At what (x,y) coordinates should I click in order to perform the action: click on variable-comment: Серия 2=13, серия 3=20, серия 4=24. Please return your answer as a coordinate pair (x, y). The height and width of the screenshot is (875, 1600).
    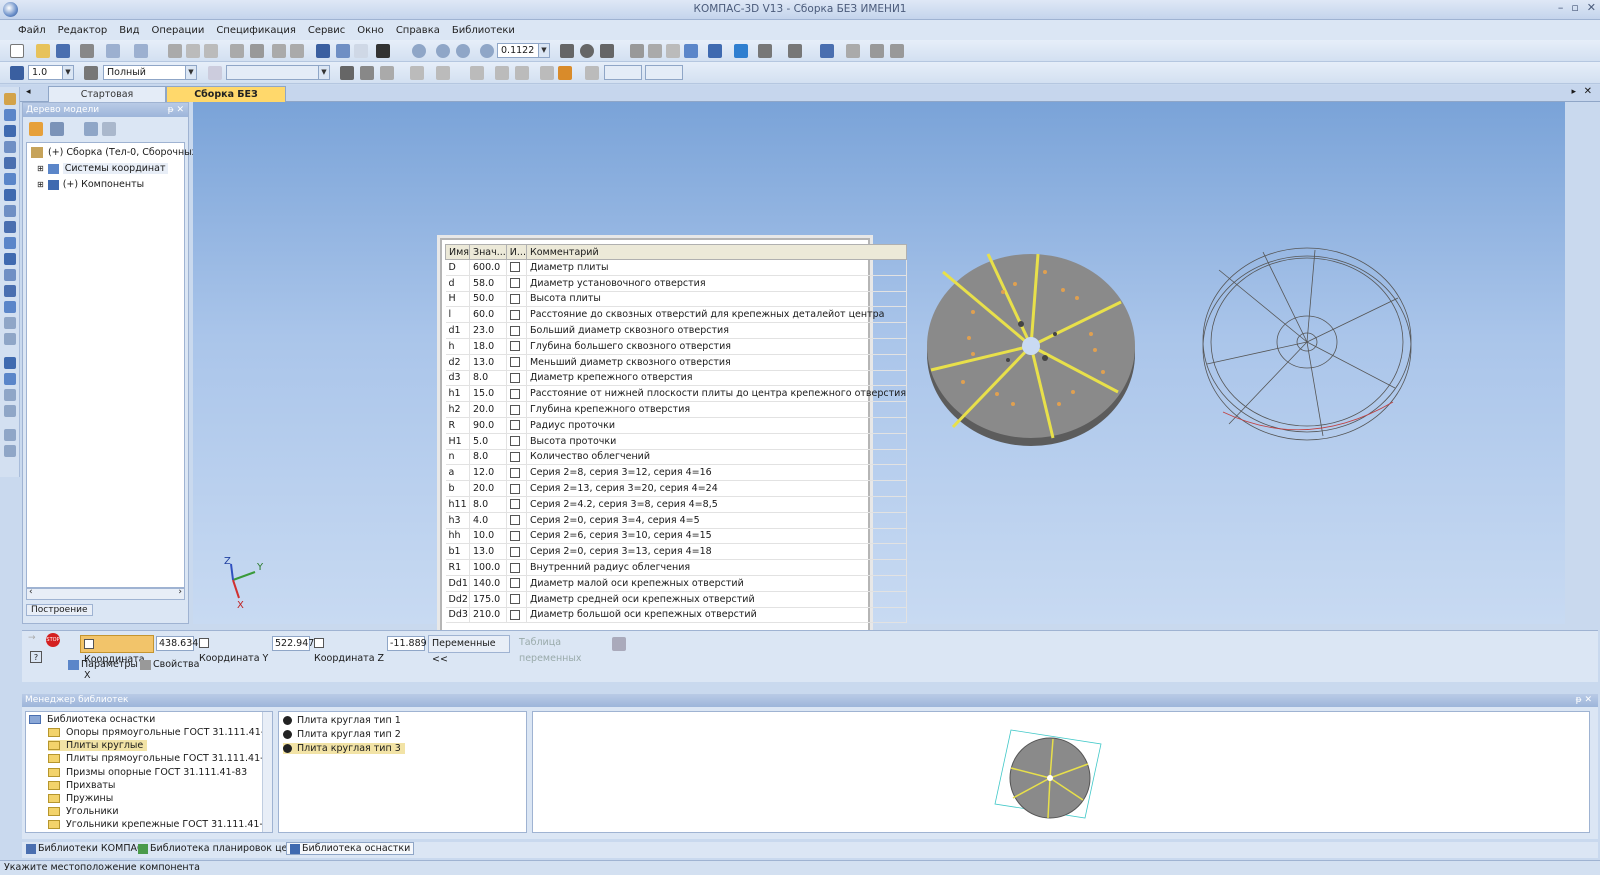
    Looking at the image, I should click on (717, 488).